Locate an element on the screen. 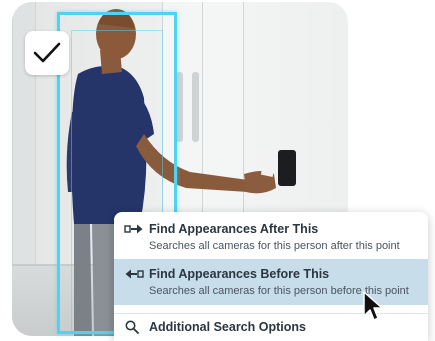 Image resolution: width=435 pixels, height=341 pixels. menu-item-title: Find Appearances Before This is located at coordinates (239, 274).